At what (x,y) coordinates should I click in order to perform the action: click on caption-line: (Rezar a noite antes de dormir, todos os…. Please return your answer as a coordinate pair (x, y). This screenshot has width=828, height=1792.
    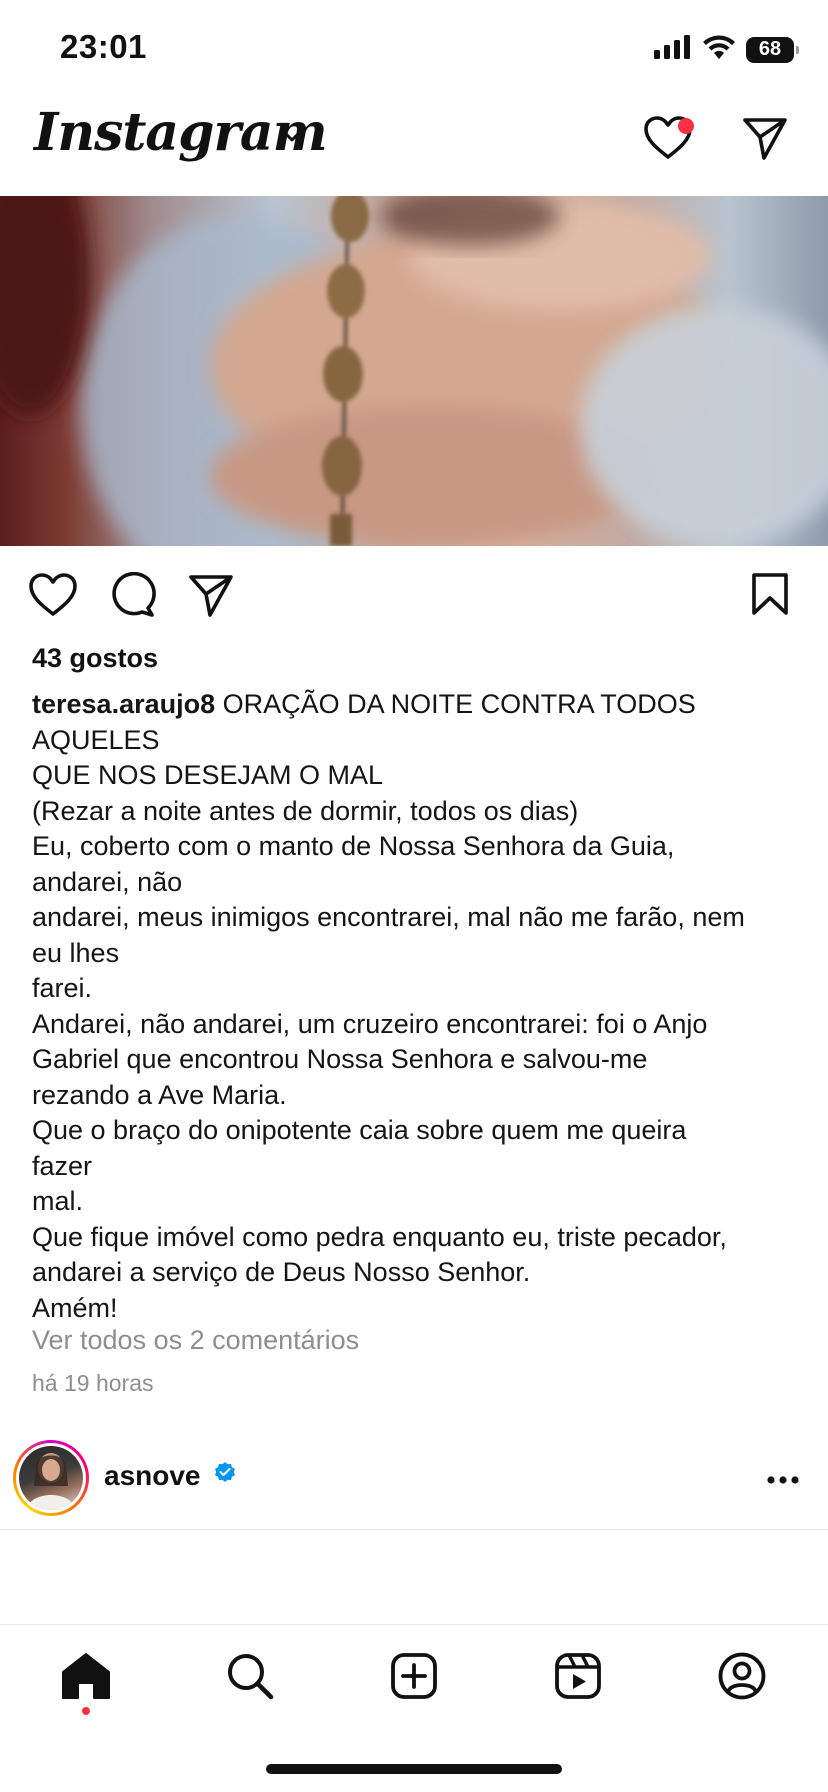
    Looking at the image, I should click on (305, 810).